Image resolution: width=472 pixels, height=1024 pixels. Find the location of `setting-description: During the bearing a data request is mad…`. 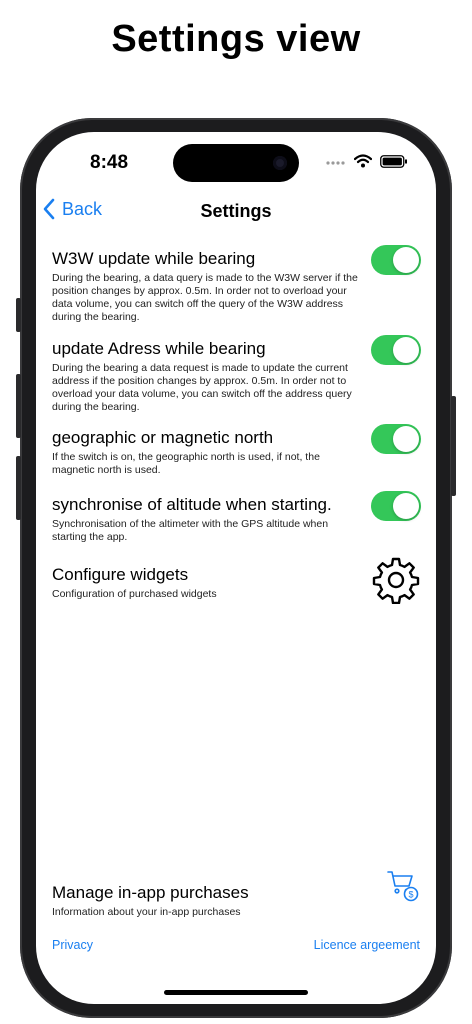

setting-description: During the bearing a data request is mad… is located at coordinates (202, 387).